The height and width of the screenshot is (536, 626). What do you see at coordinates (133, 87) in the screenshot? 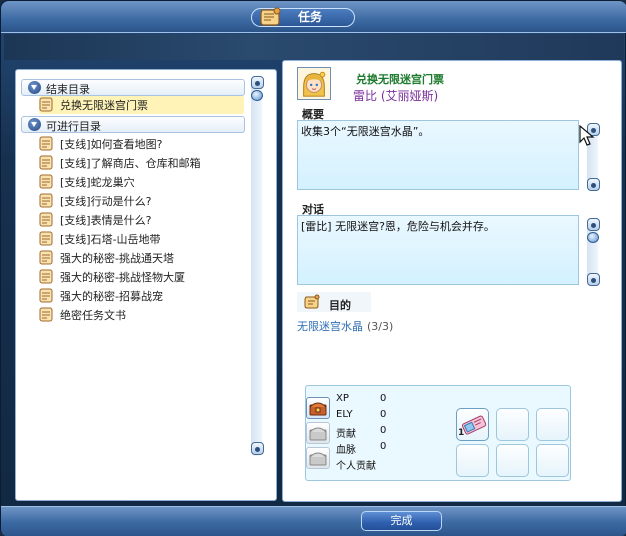
I see `category-completed: 结束目录` at bounding box center [133, 87].